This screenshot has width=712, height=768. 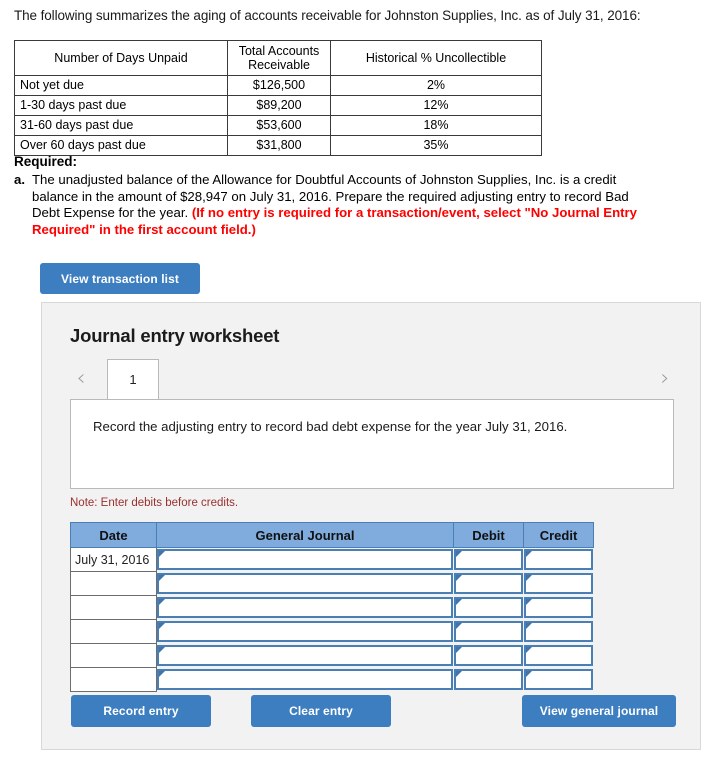 I want to click on chevron-left-icon: ‹, so click(x=81, y=379).